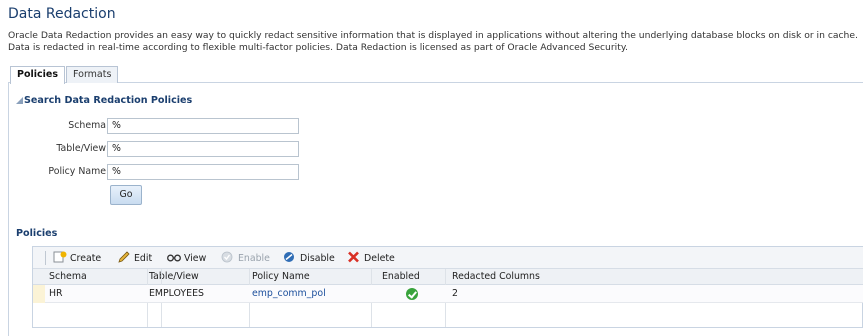 This screenshot has width=863, height=336. I want to click on policy-name-input: %, so click(203, 172).